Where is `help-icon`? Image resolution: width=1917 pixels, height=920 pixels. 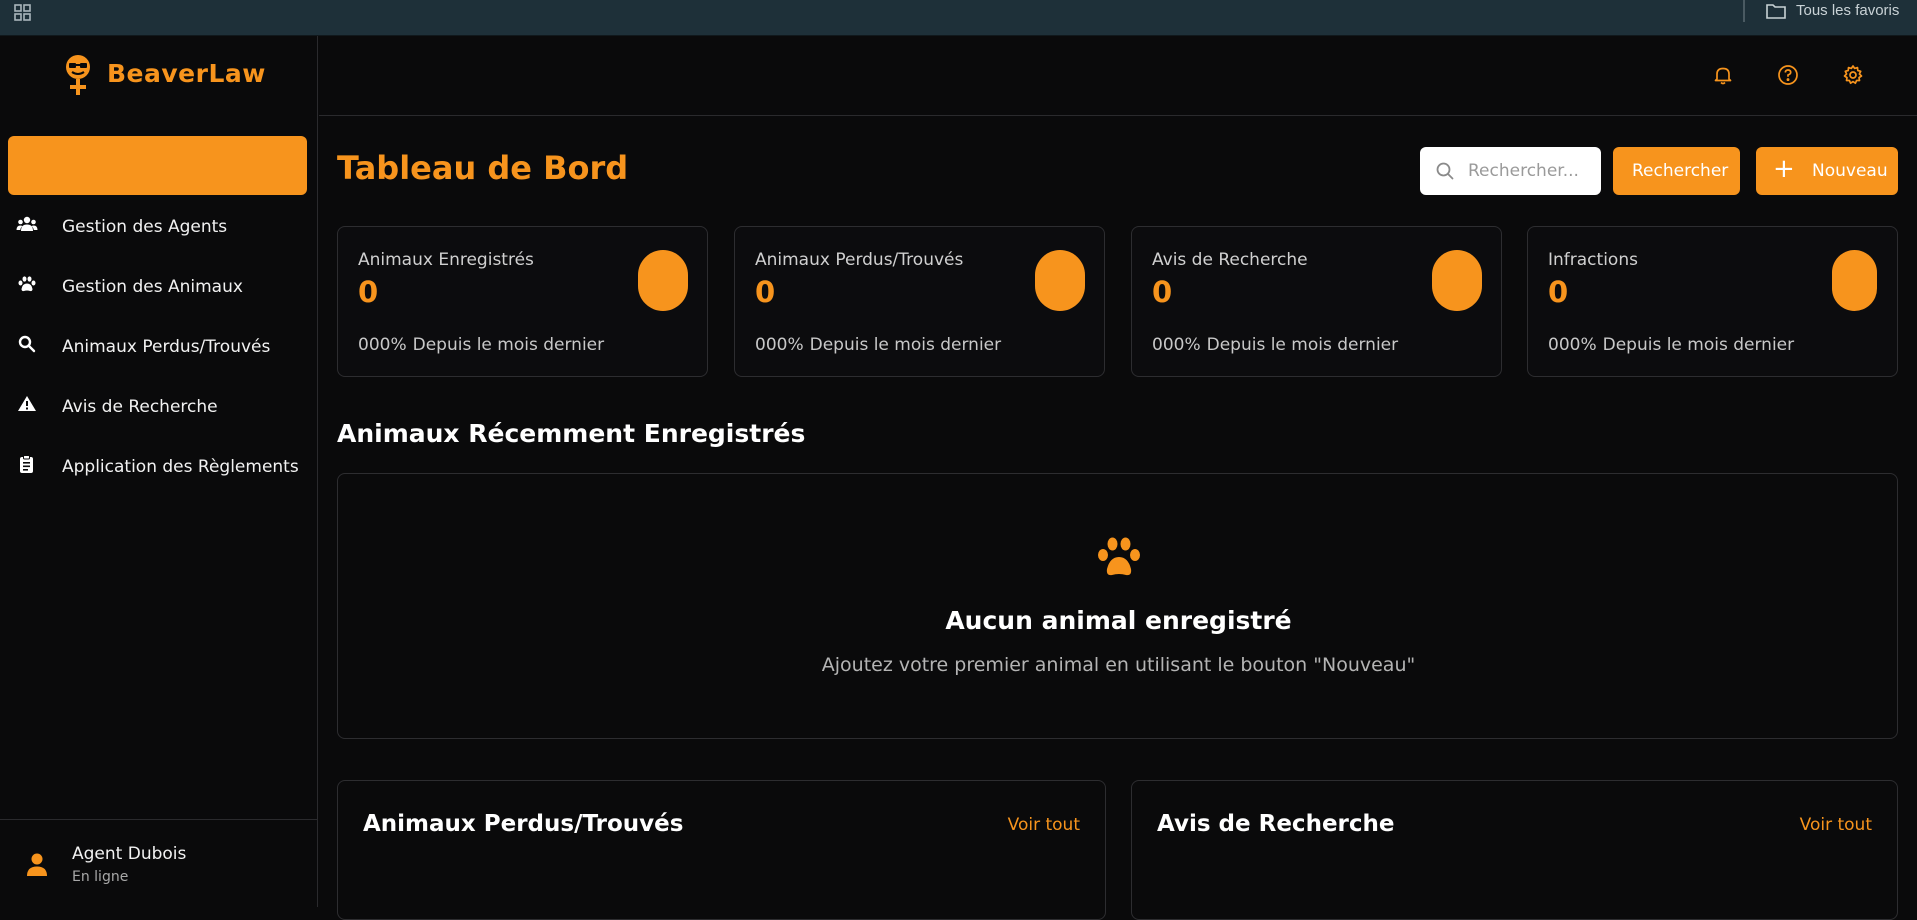 help-icon is located at coordinates (1788, 75).